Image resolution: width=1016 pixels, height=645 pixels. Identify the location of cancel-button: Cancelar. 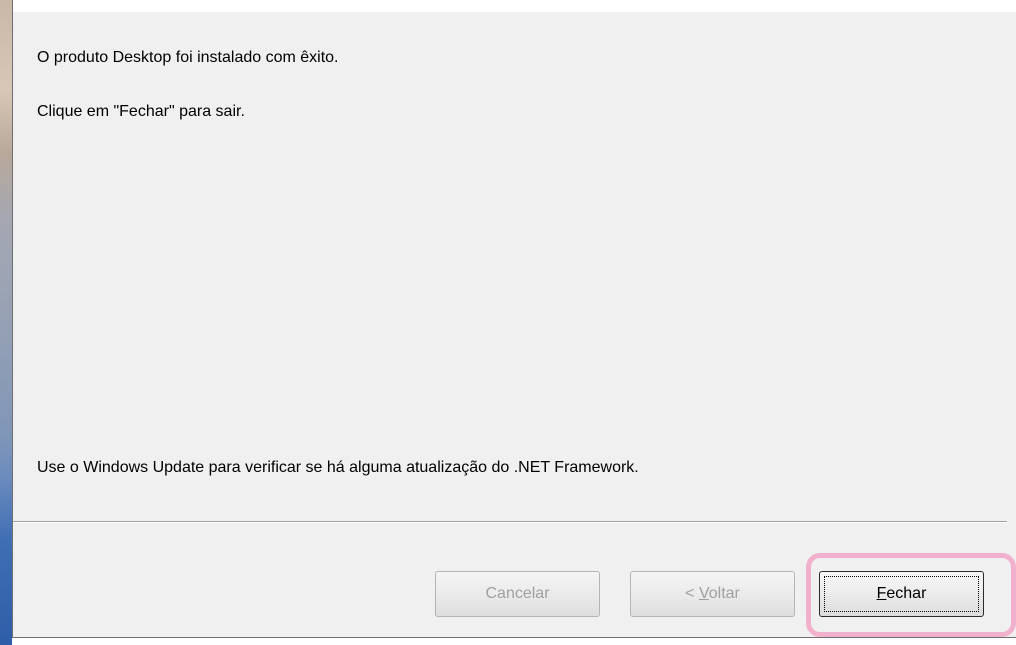
(517, 594).